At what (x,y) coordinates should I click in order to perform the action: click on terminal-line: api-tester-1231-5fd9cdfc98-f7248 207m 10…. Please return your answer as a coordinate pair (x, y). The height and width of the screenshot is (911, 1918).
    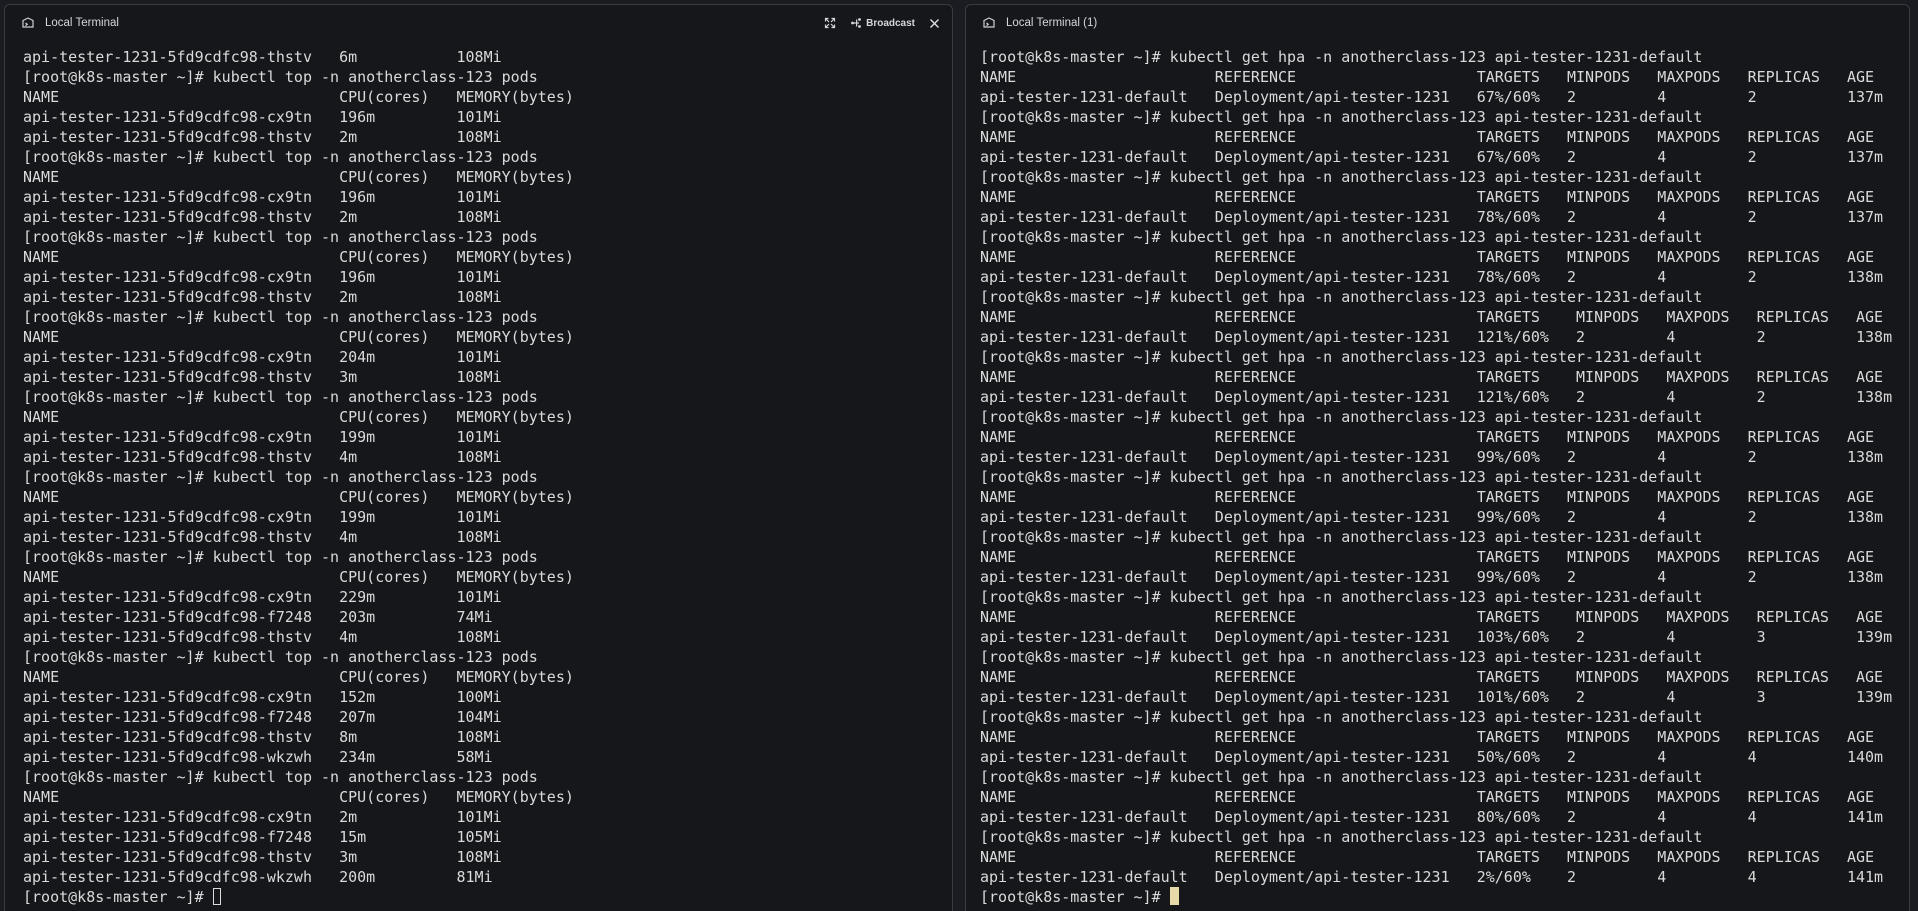
    Looking at the image, I should click on (262, 717).